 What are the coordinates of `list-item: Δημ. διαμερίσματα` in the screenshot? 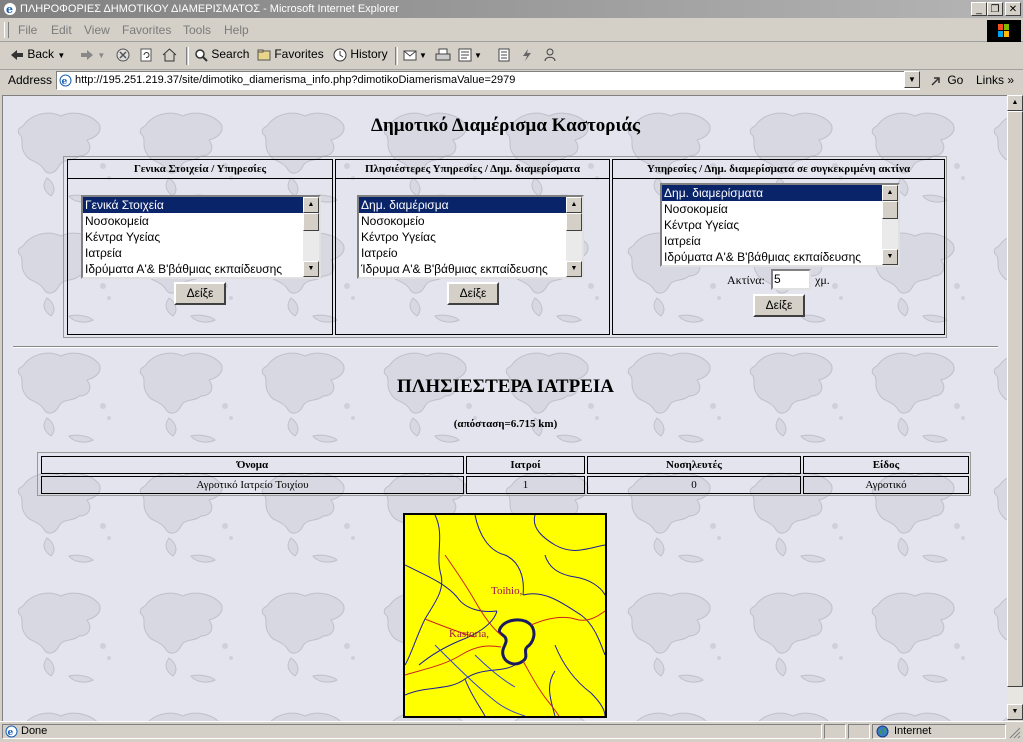 It's located at (780, 193).